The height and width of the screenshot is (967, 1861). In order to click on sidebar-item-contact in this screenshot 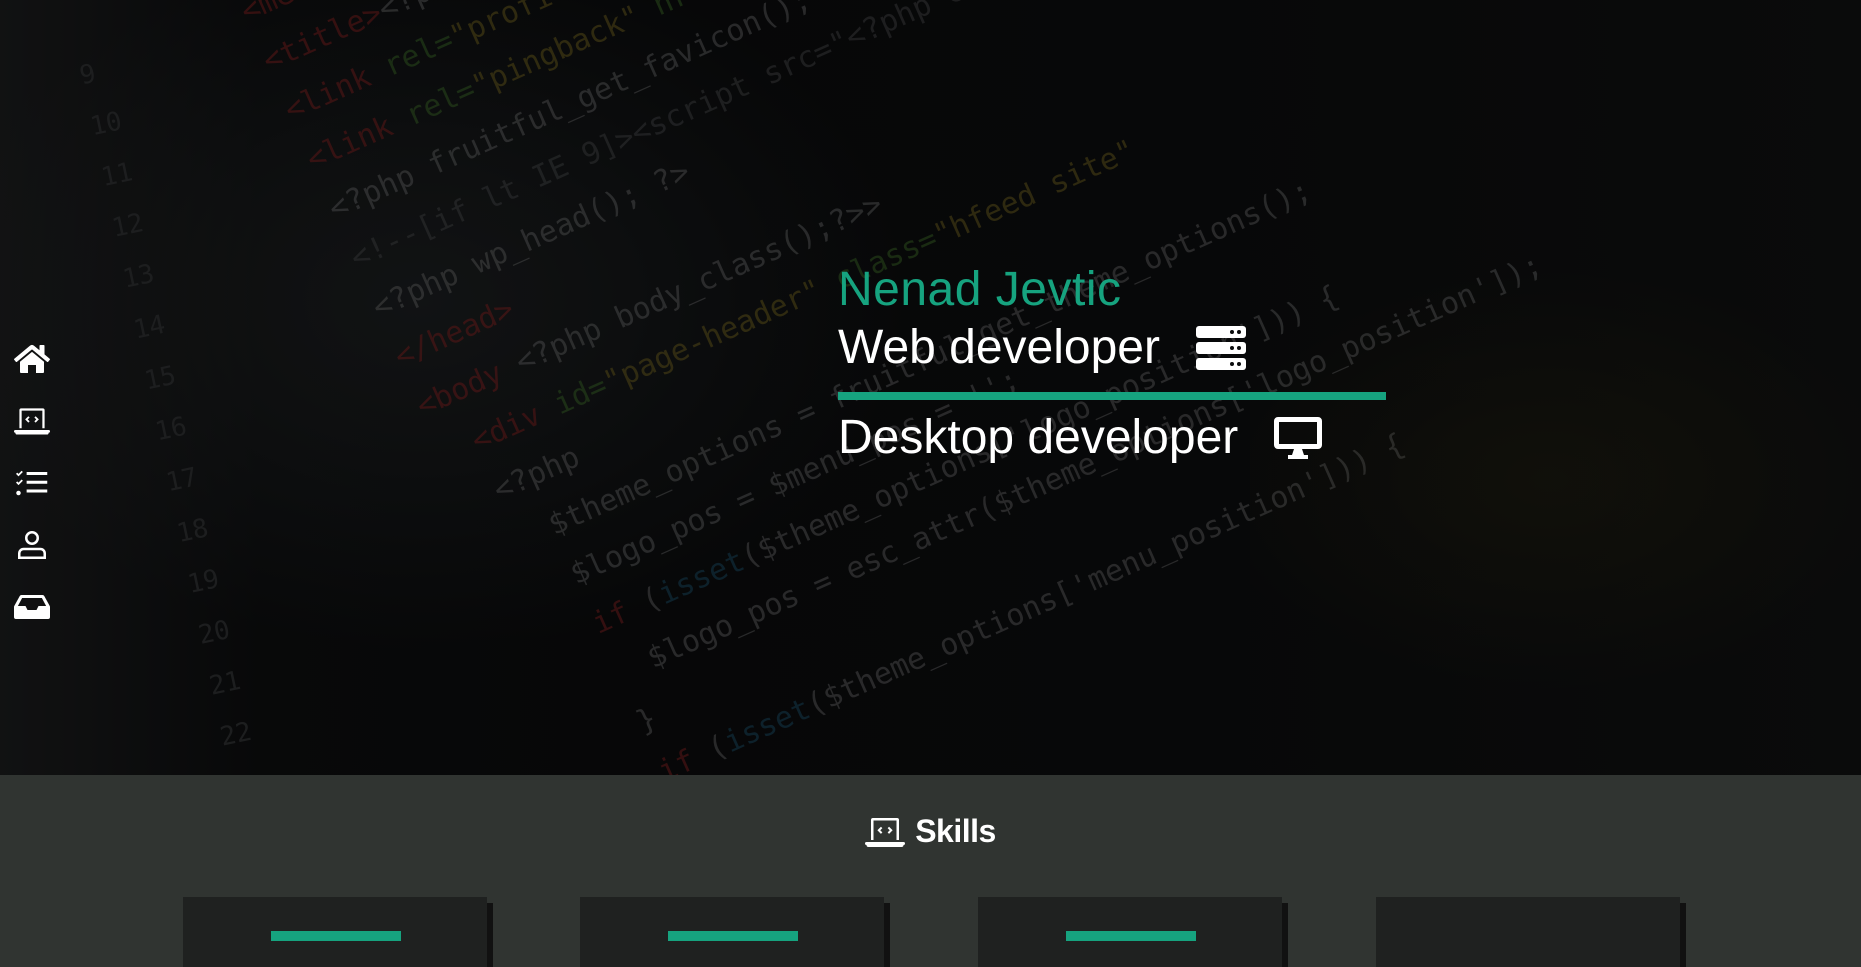, I will do `click(32, 607)`.